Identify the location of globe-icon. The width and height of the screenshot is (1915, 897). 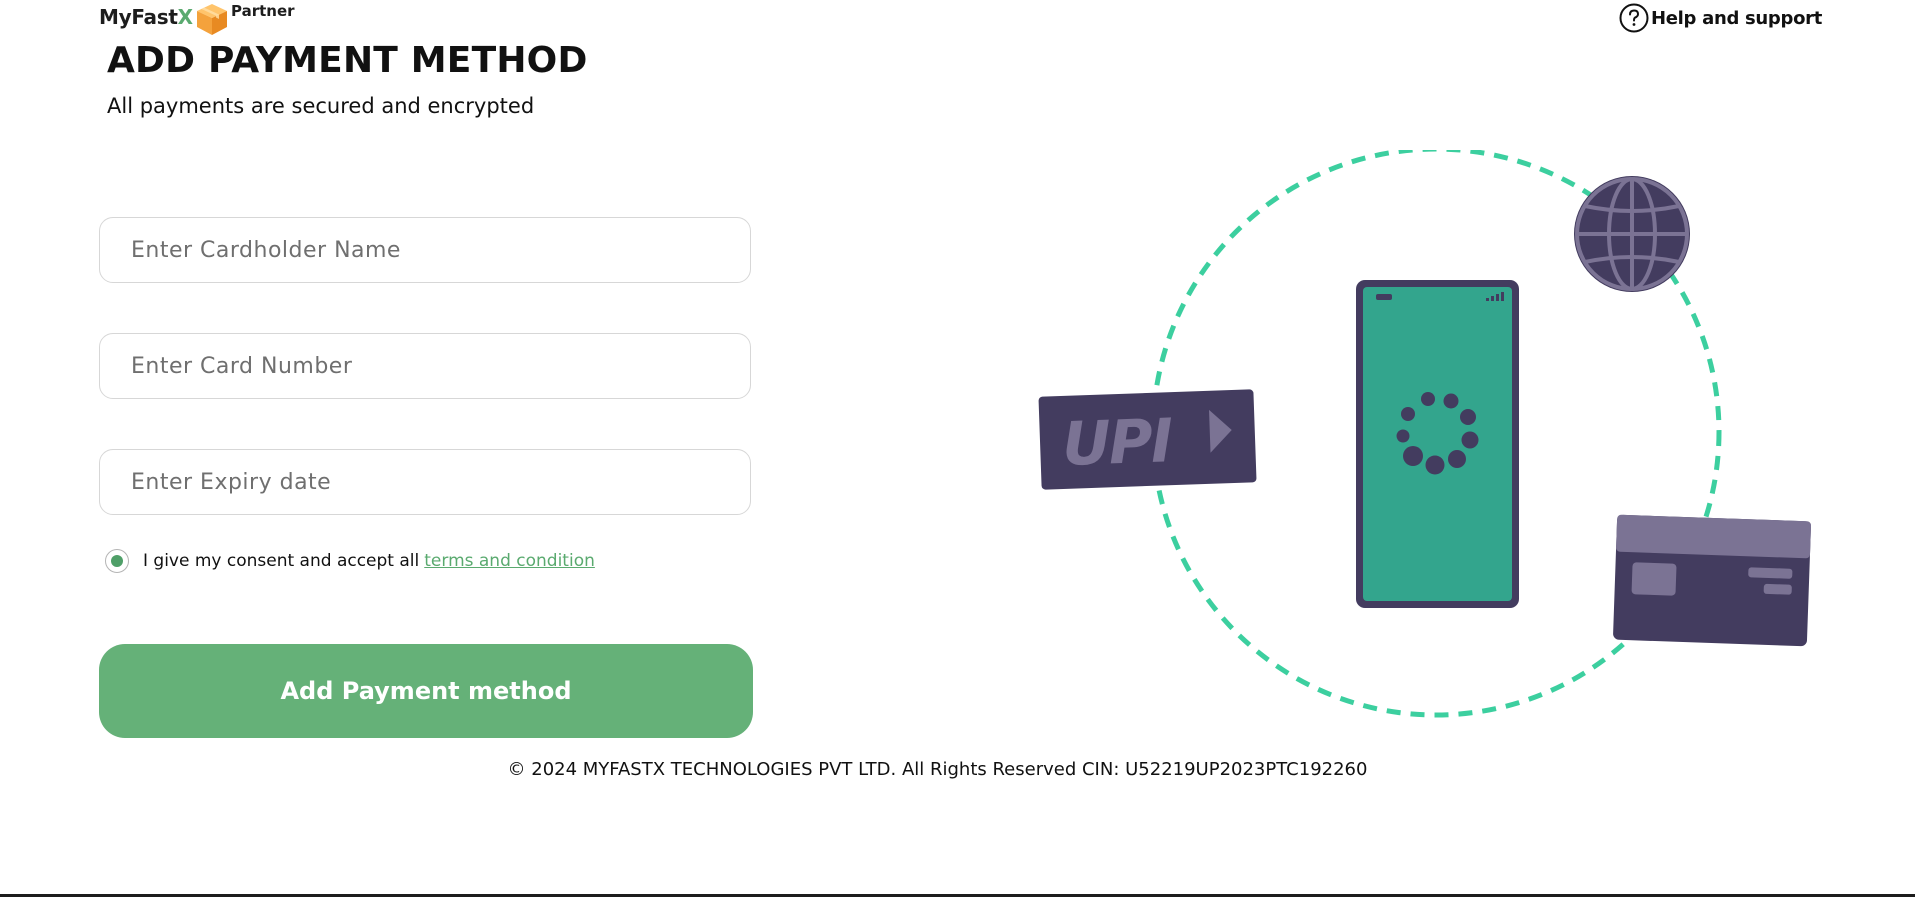
(1632, 234).